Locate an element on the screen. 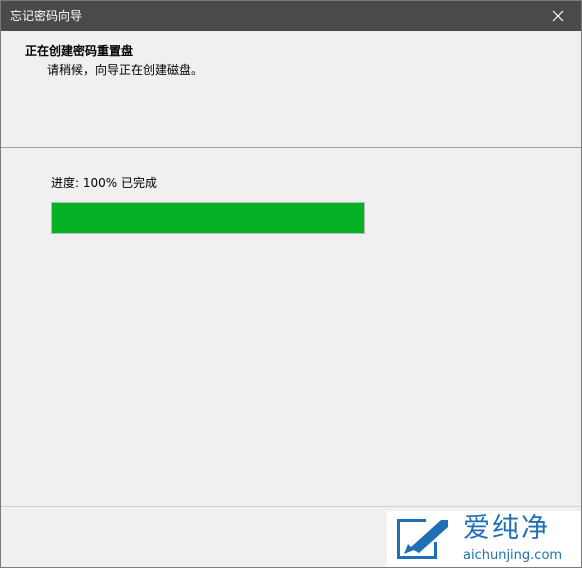 The image size is (582, 568). step-title: 正在创建密码重置盘 is located at coordinates (79, 51).